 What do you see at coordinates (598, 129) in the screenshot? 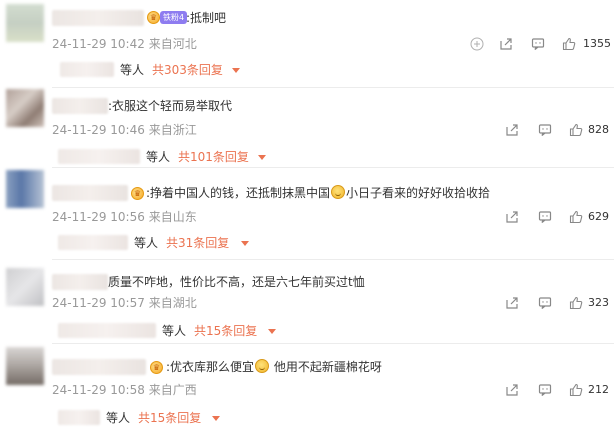
I see `like-count: 828` at bounding box center [598, 129].